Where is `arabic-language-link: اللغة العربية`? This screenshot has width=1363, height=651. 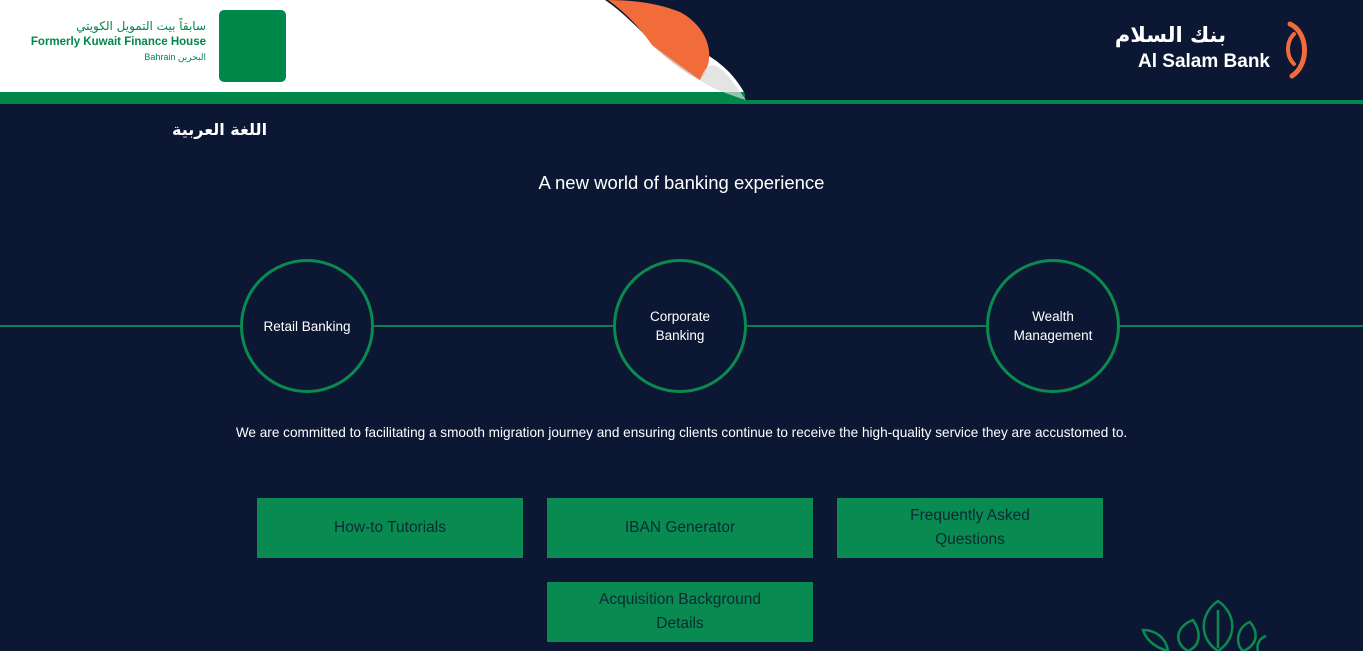
arabic-language-link: اللغة العربية is located at coordinates (219, 130).